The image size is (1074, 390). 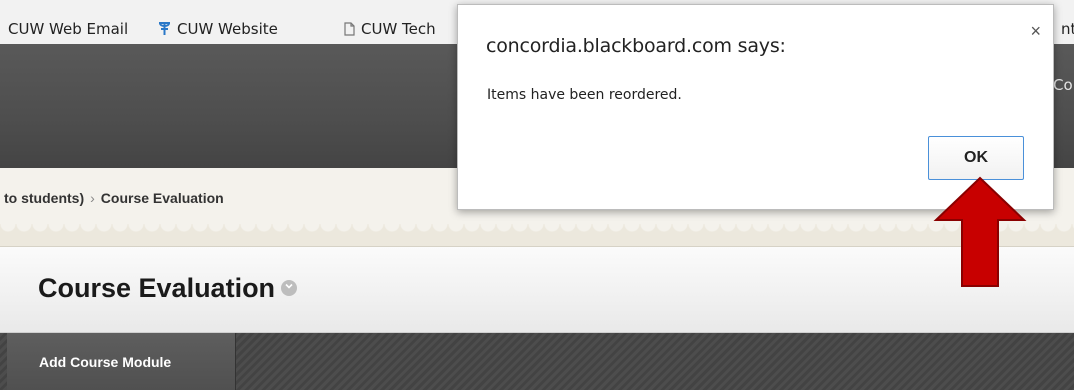 I want to click on action-bar: Add Course Module, so click(x=537, y=361).